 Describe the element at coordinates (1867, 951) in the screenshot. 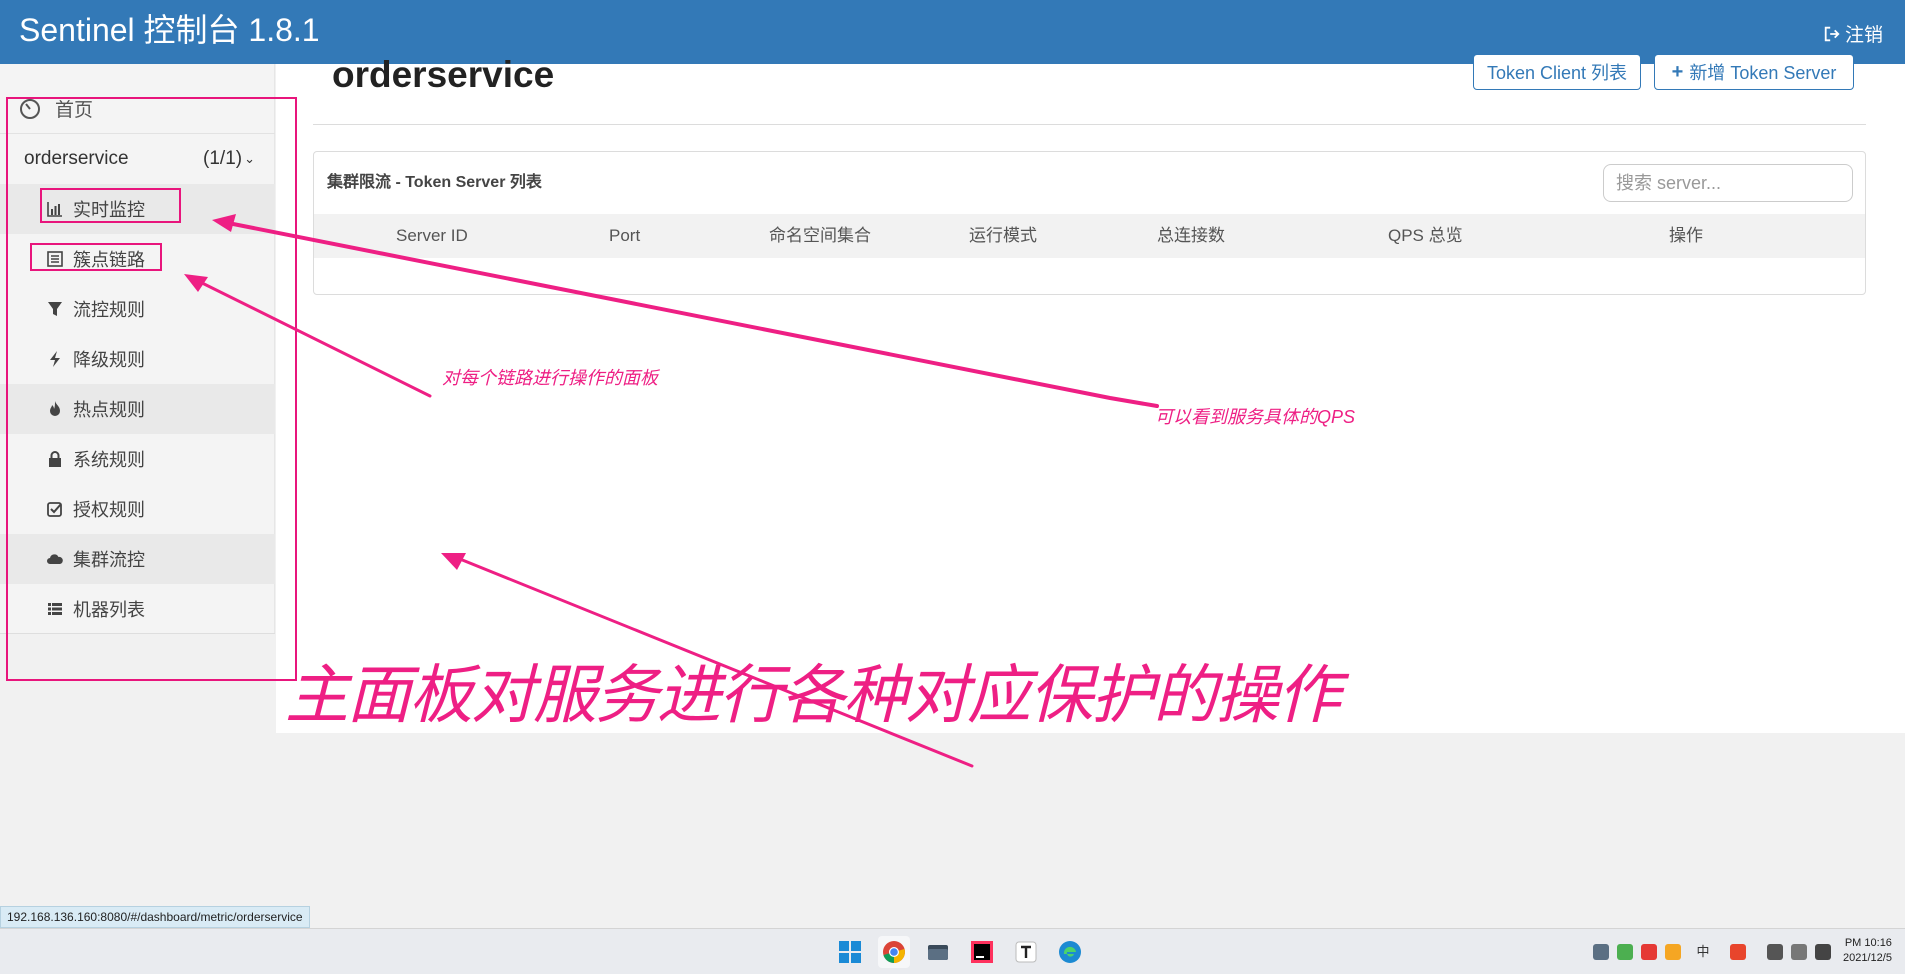

I see `taskbar-clock: PM 10:16 2021/12/5` at that location.